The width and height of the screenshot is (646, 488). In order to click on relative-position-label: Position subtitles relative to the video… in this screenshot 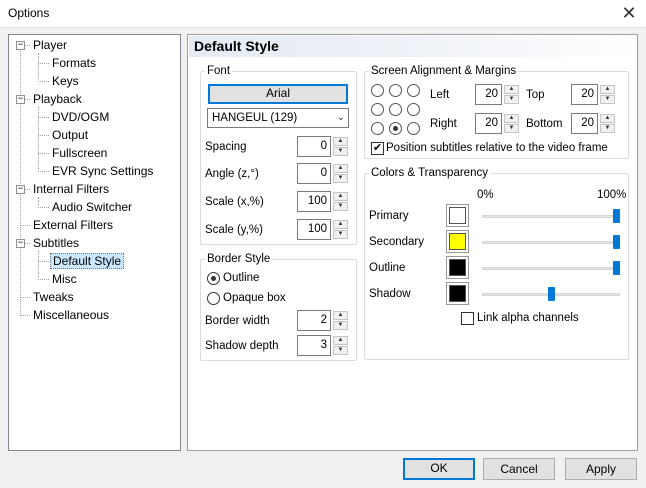, I will do `click(497, 148)`.